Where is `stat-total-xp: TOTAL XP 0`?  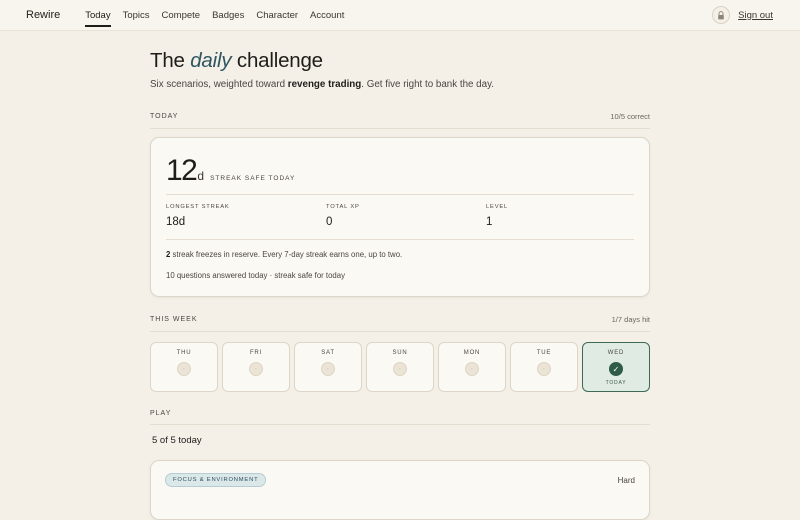 stat-total-xp: TOTAL XP 0 is located at coordinates (406, 216).